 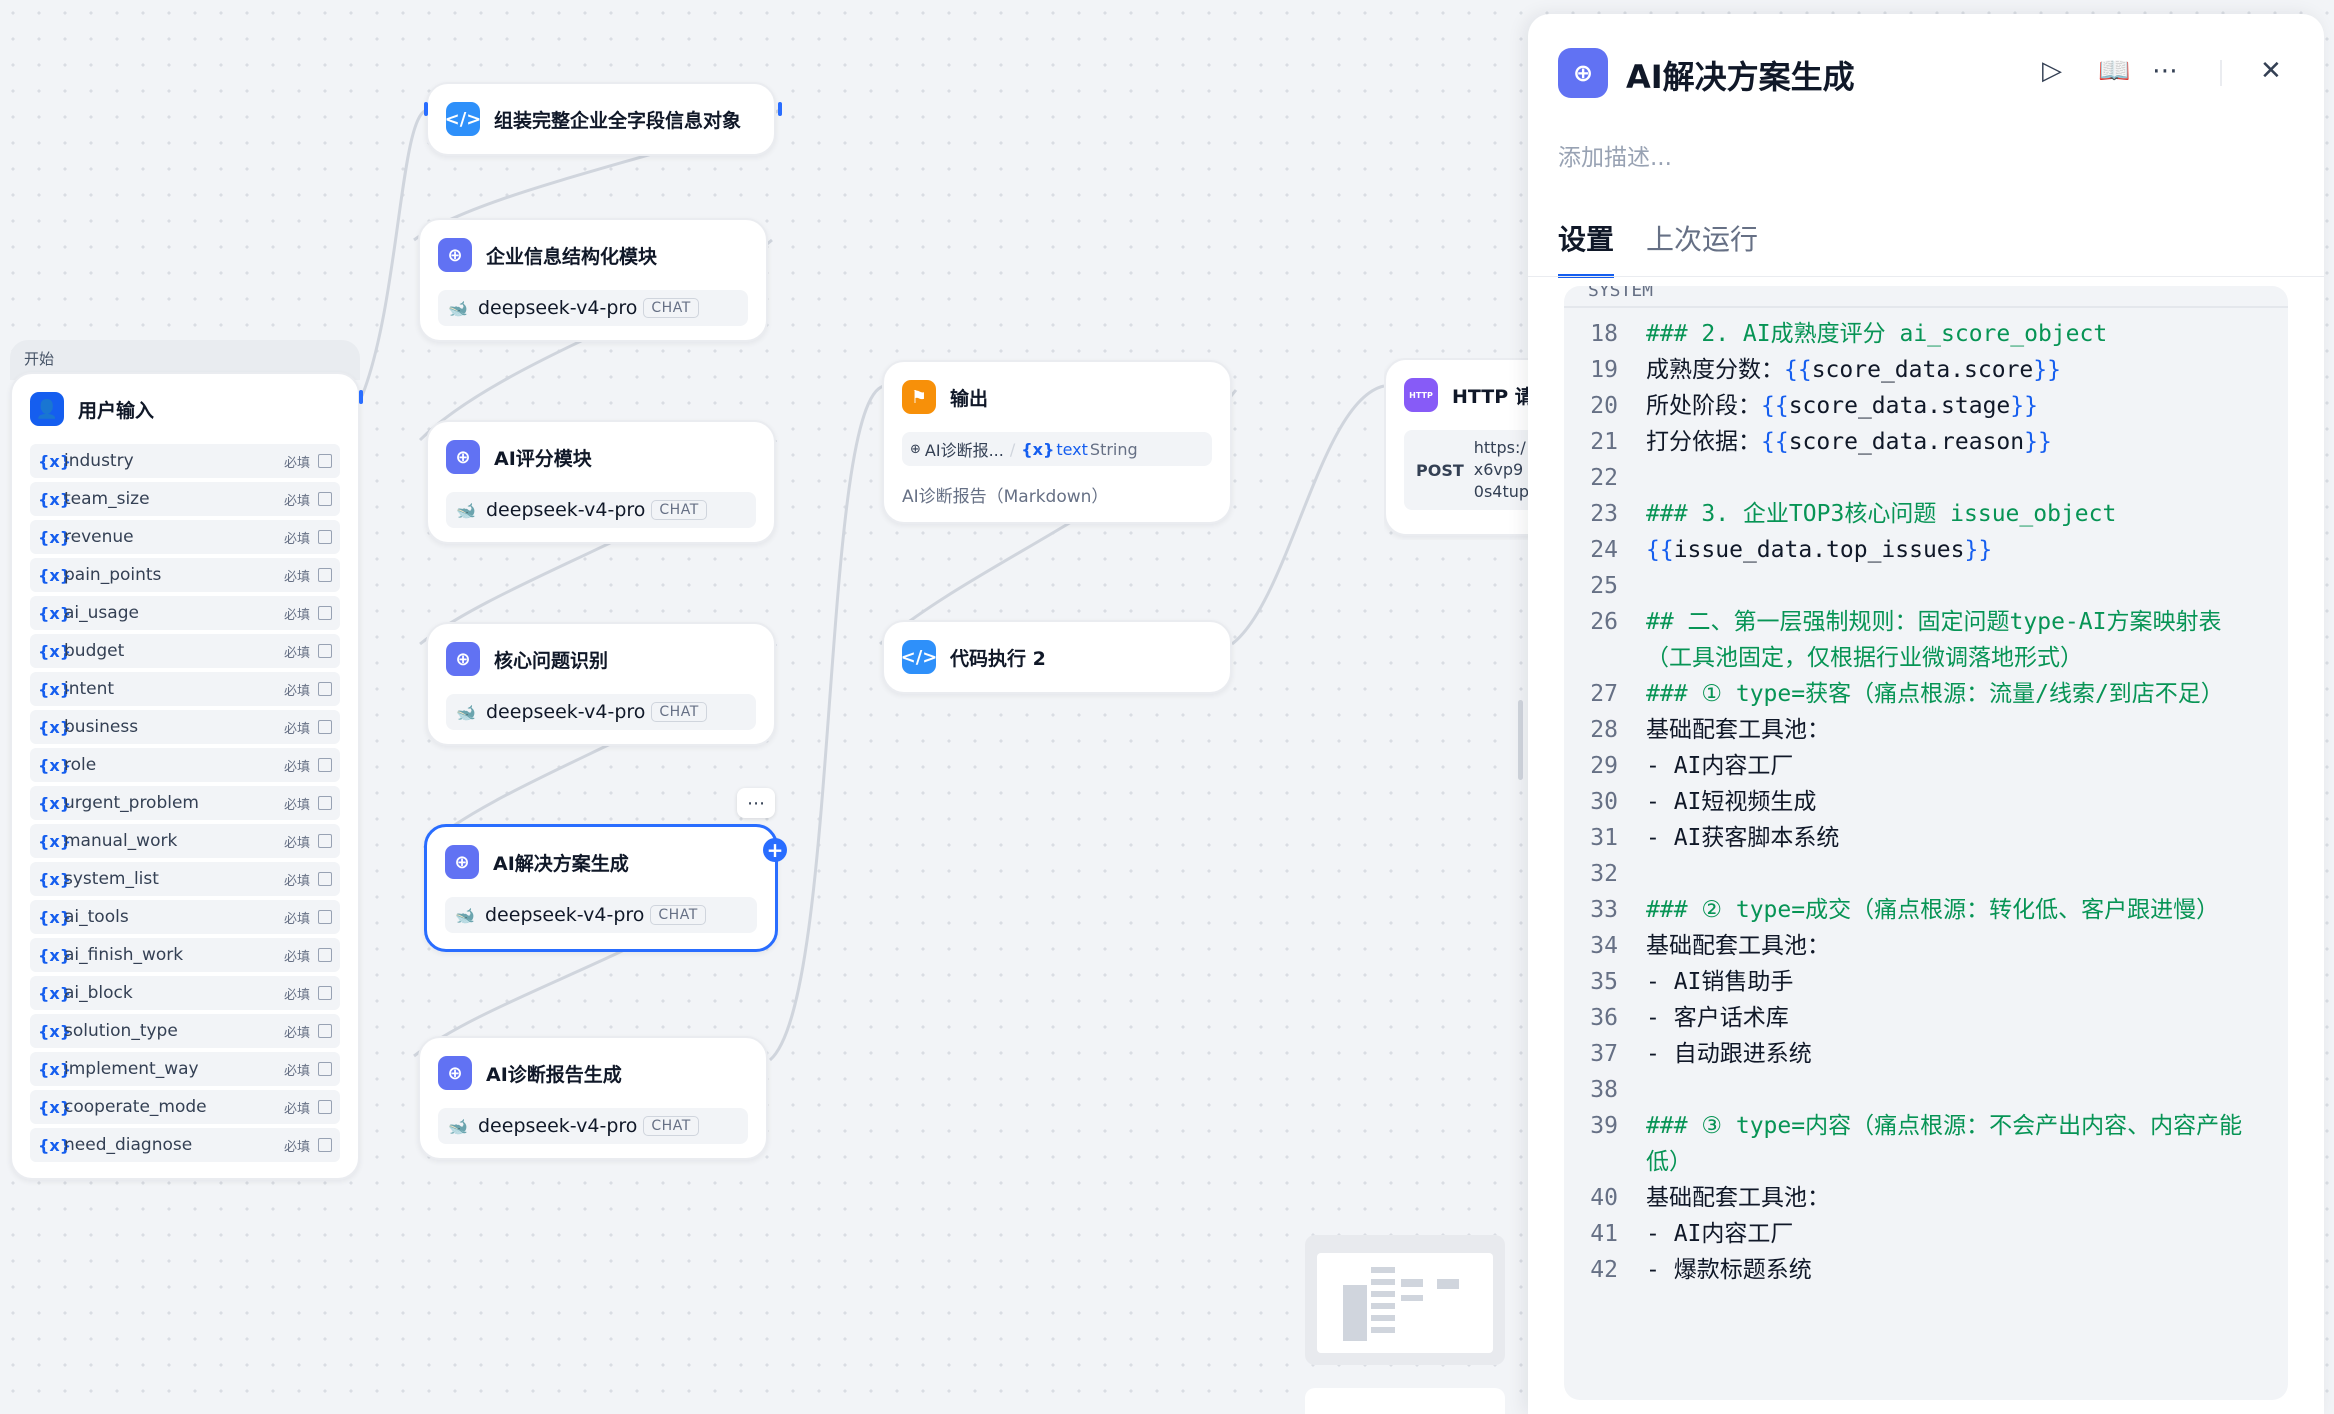 I want to click on node-code2-title: 代码执行 2, so click(x=998, y=658).